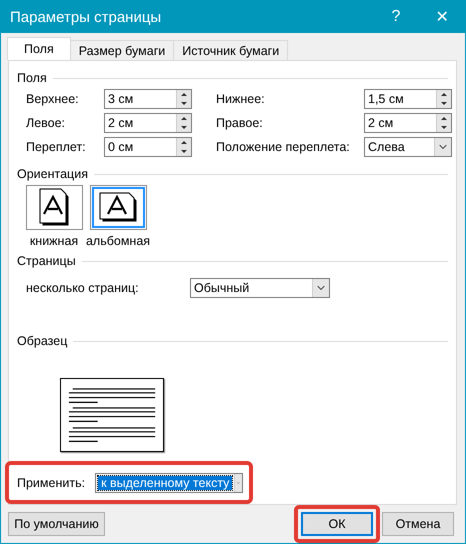 Image resolution: width=466 pixels, height=544 pixels. What do you see at coordinates (408, 147) in the screenshot?
I see `dropdown-field: Слева` at bounding box center [408, 147].